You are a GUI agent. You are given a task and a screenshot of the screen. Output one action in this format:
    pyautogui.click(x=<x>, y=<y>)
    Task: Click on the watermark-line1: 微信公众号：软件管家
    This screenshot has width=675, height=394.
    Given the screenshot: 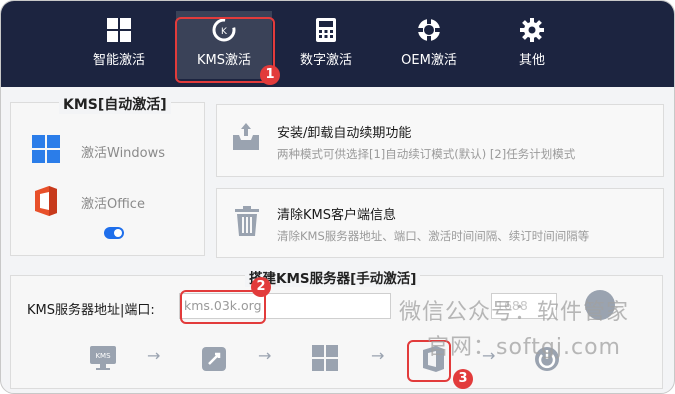 What is the action you would take?
    pyautogui.click(x=514, y=312)
    